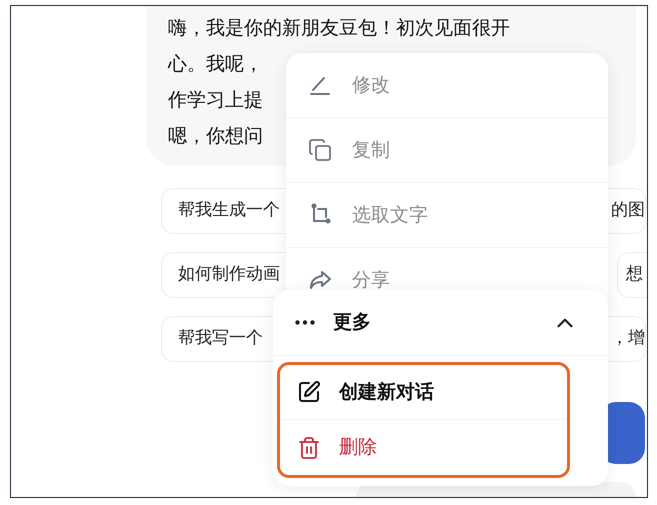  What do you see at coordinates (320, 280) in the screenshot?
I see `share-arrow-icon` at bounding box center [320, 280].